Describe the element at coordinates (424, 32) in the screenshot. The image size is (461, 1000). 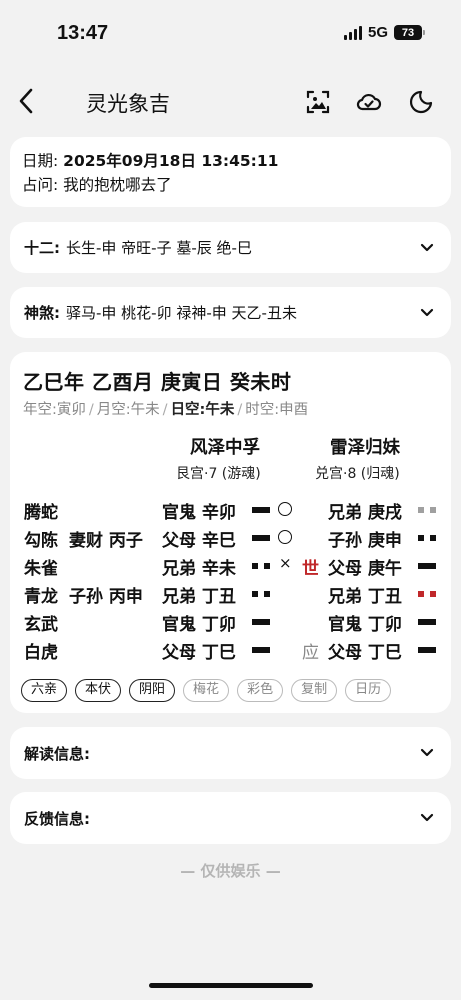
I see `battery-tip` at that location.